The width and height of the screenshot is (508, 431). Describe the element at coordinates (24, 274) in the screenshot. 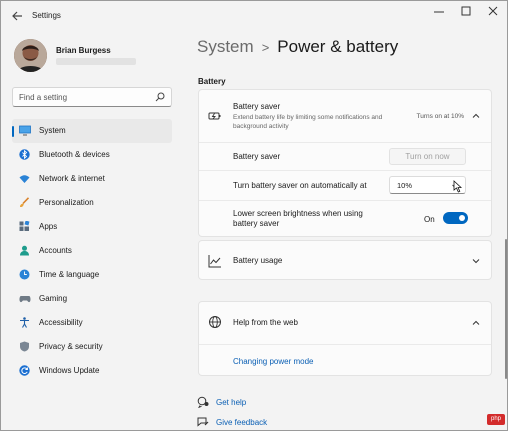

I see `globe-clock-icon` at that location.